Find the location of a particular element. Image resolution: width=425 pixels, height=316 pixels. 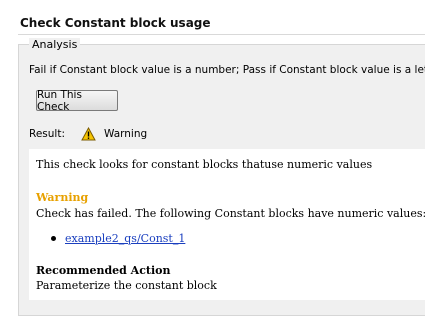

header-divider is located at coordinates (221, 34).